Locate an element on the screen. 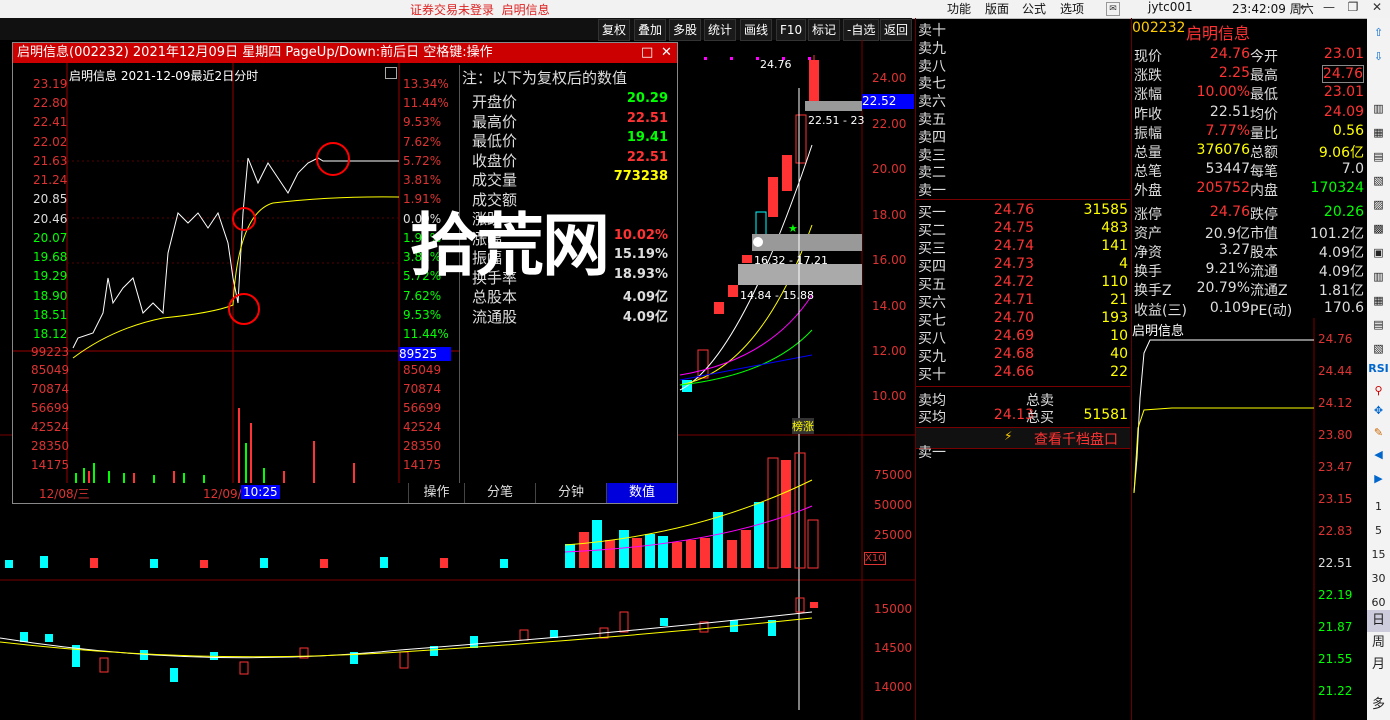  zoom-out-icon: ⇩ is located at coordinates (1378, 57).